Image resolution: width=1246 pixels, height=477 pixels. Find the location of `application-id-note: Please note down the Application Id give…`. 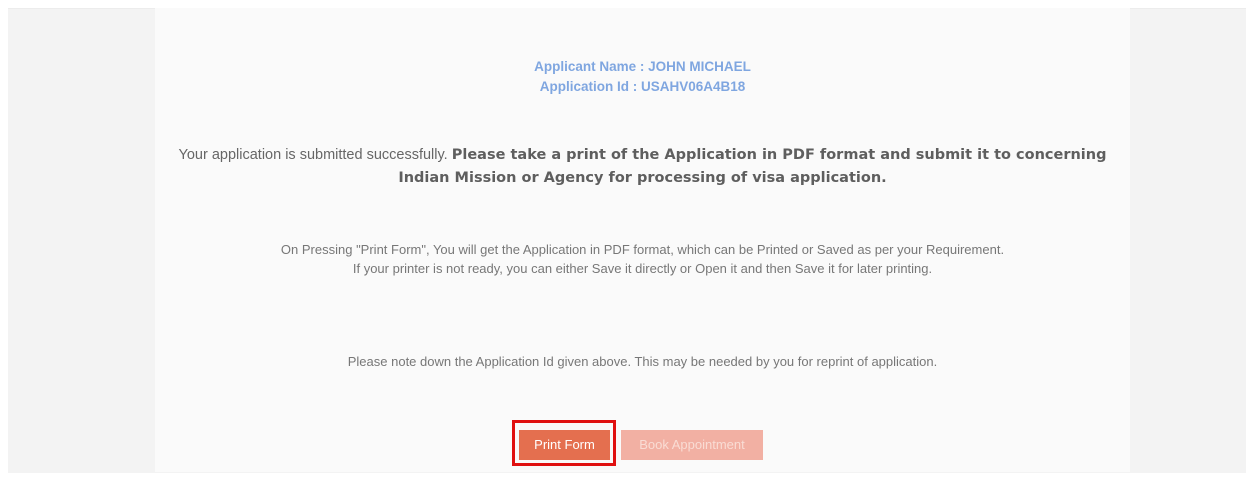

application-id-note: Please note down the Application Id give… is located at coordinates (642, 361).